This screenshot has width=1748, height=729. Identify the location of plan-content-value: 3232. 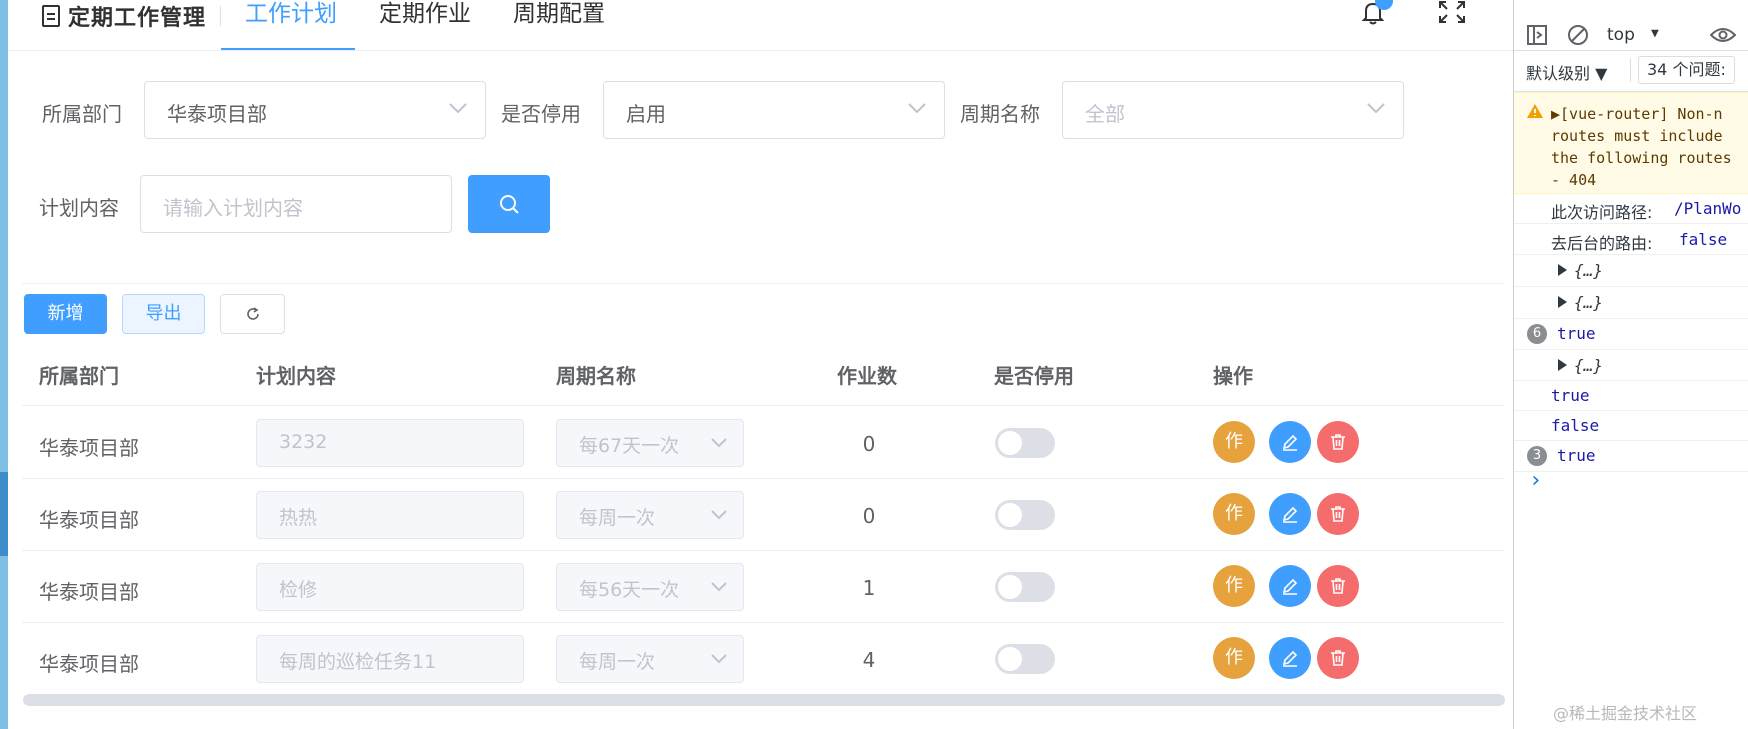
(303, 442).